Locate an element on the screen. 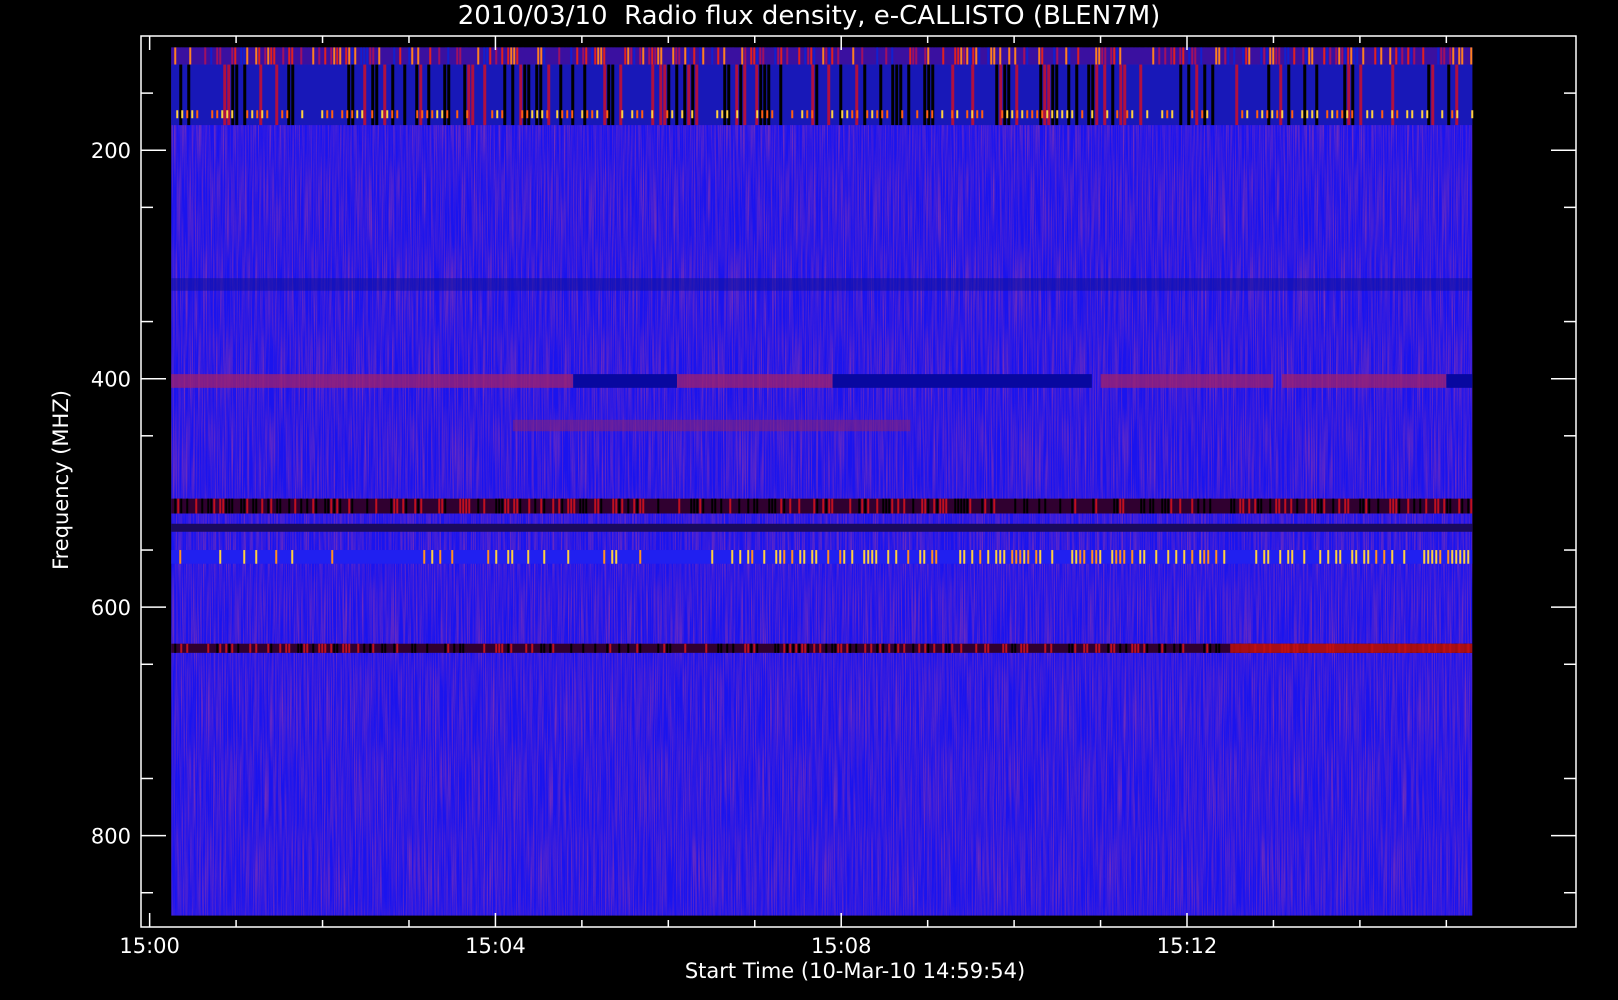 This screenshot has height=1000, width=1618. x-tick-label-15:12: 15:12 is located at coordinates (1187, 946).